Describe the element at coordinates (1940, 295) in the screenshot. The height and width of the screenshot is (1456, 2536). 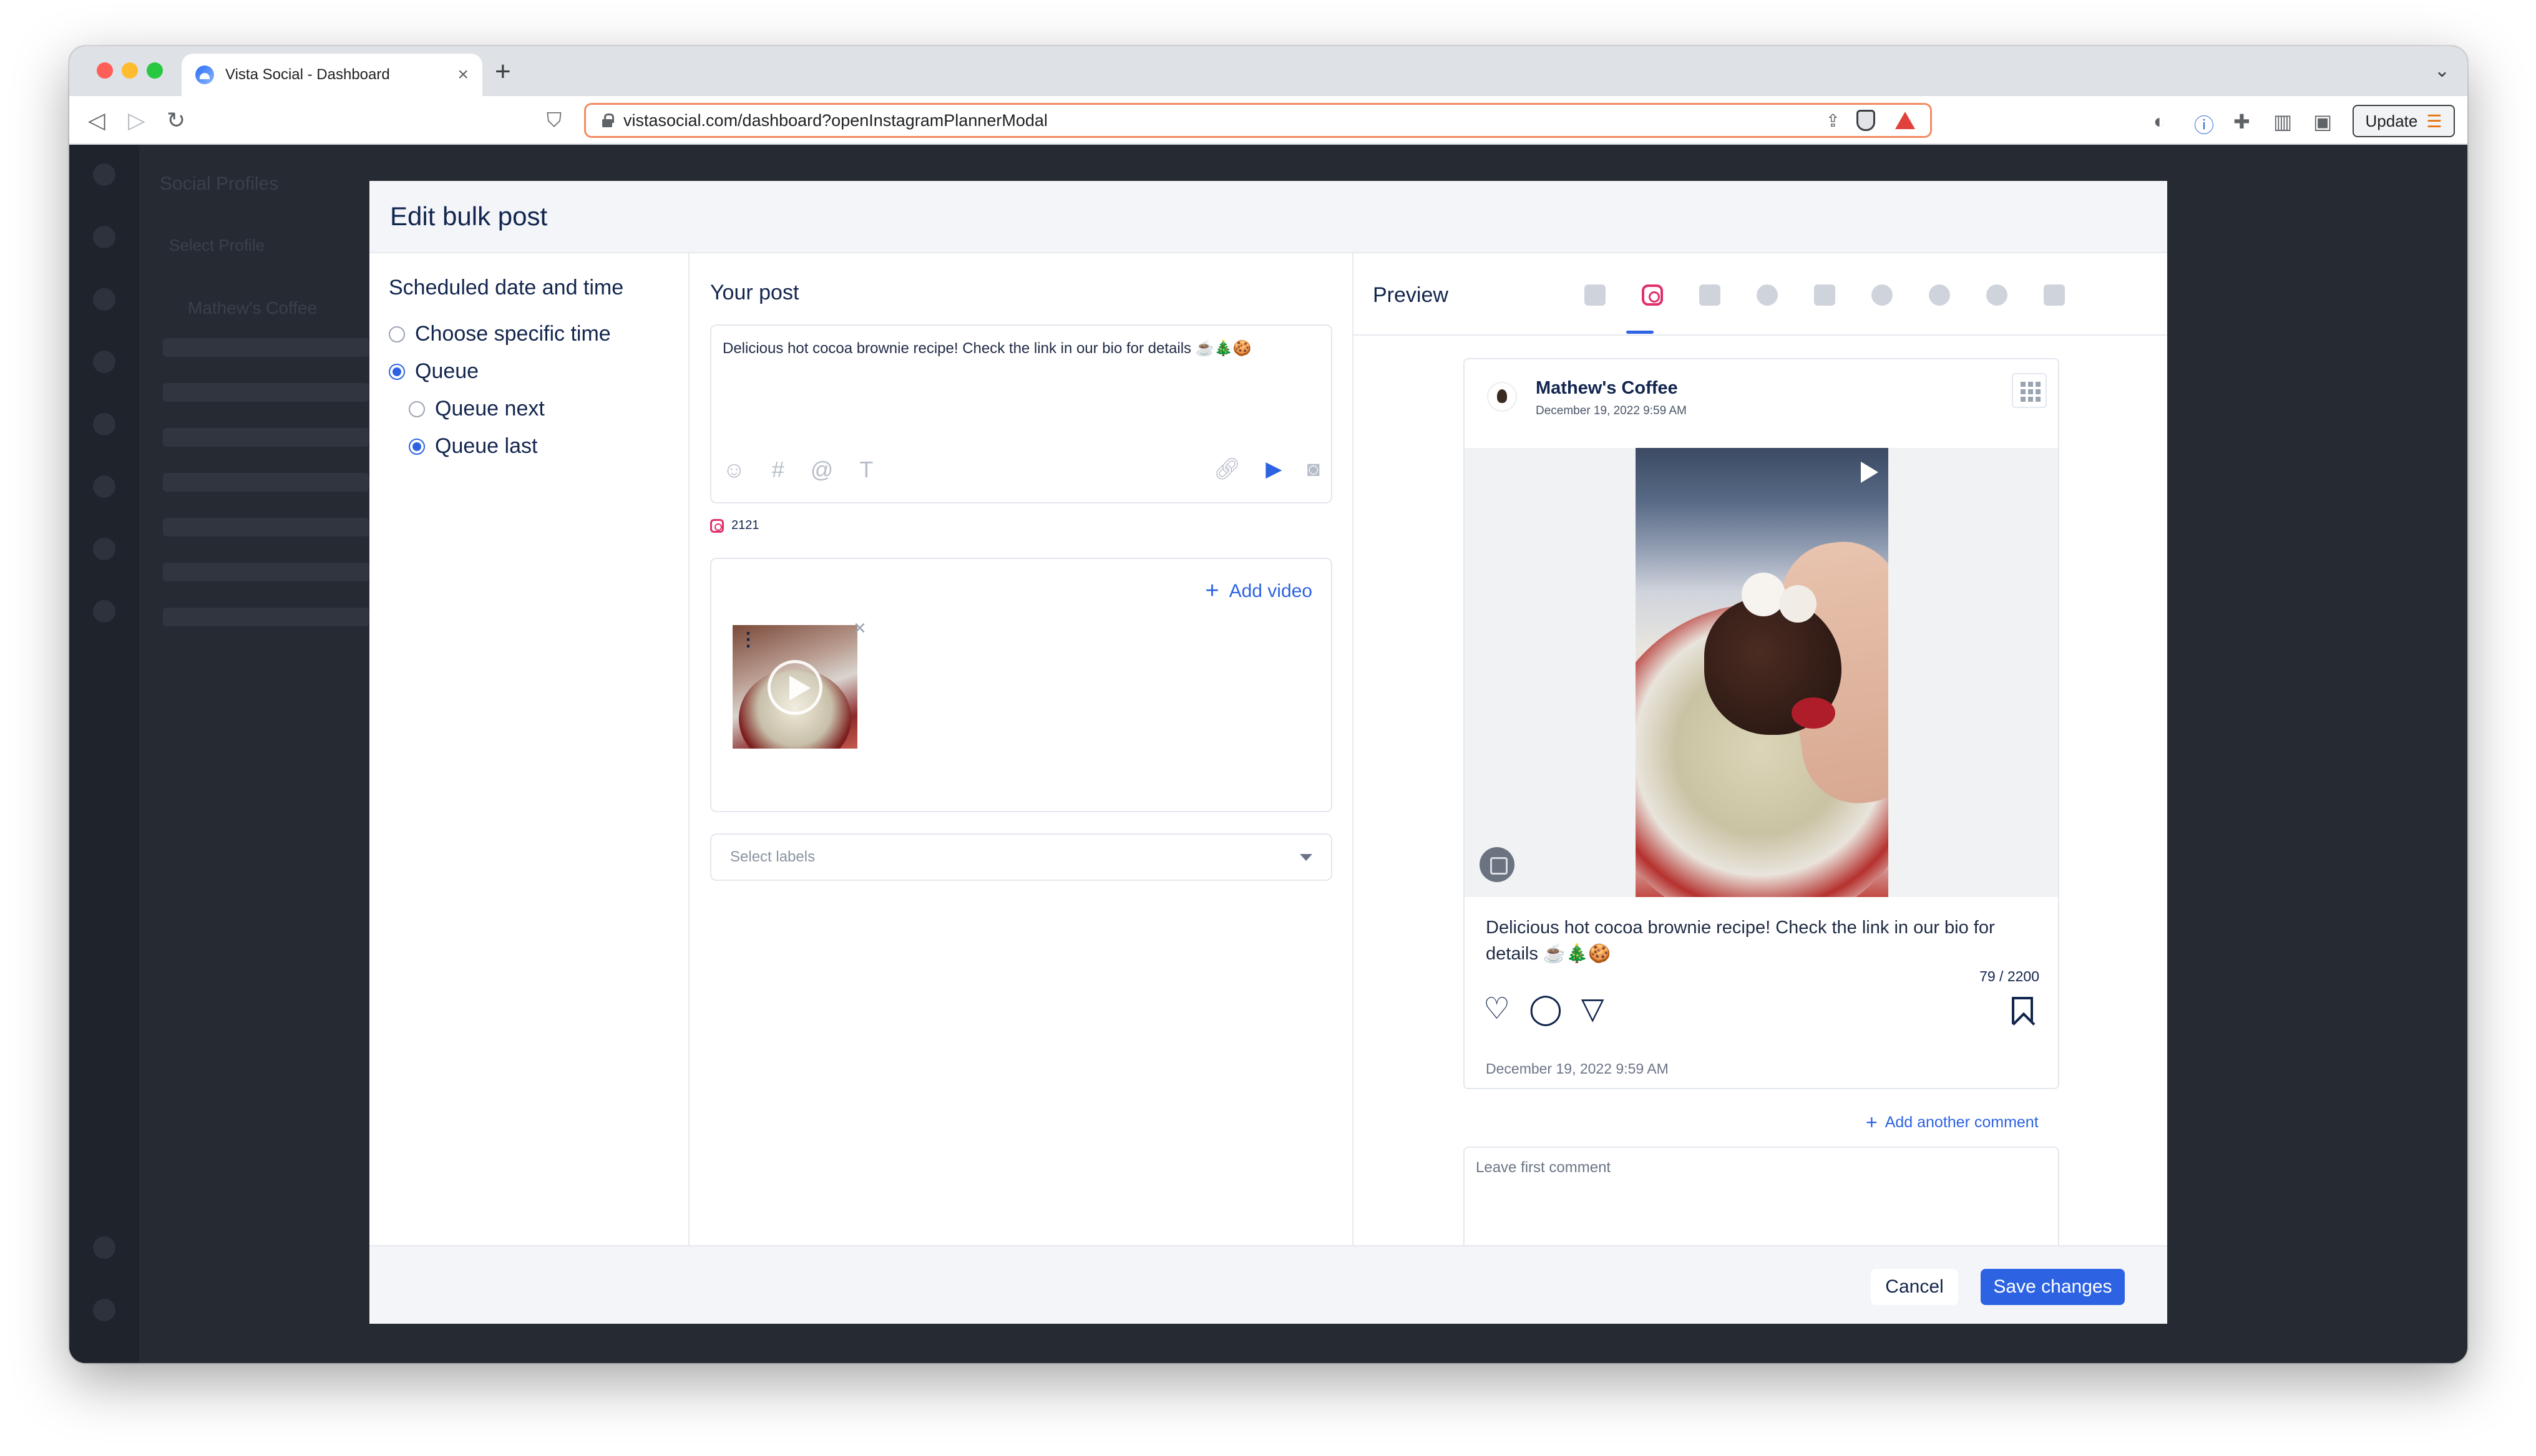
I see `reddit-icon` at that location.